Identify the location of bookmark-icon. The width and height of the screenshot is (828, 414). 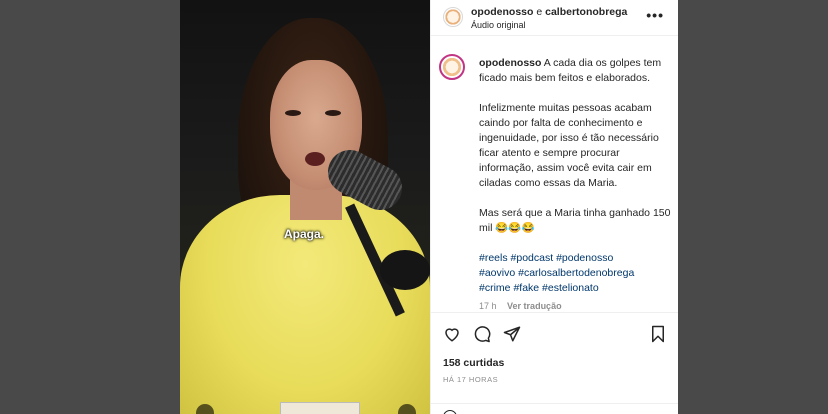
(658, 334).